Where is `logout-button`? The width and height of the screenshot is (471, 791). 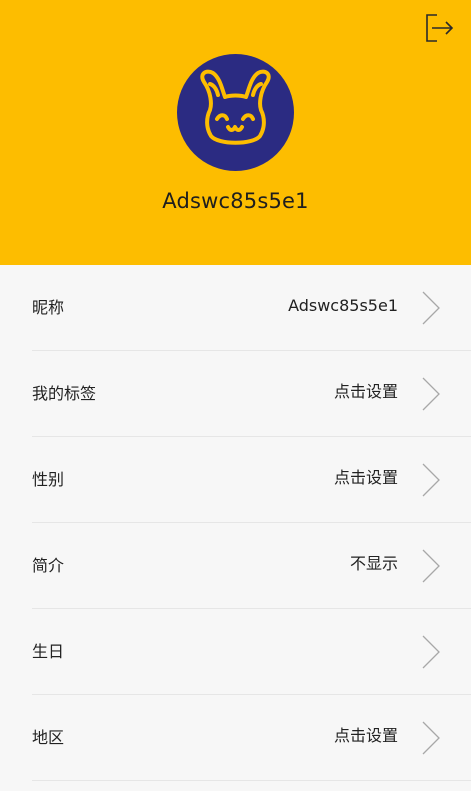 logout-button is located at coordinates (439, 28).